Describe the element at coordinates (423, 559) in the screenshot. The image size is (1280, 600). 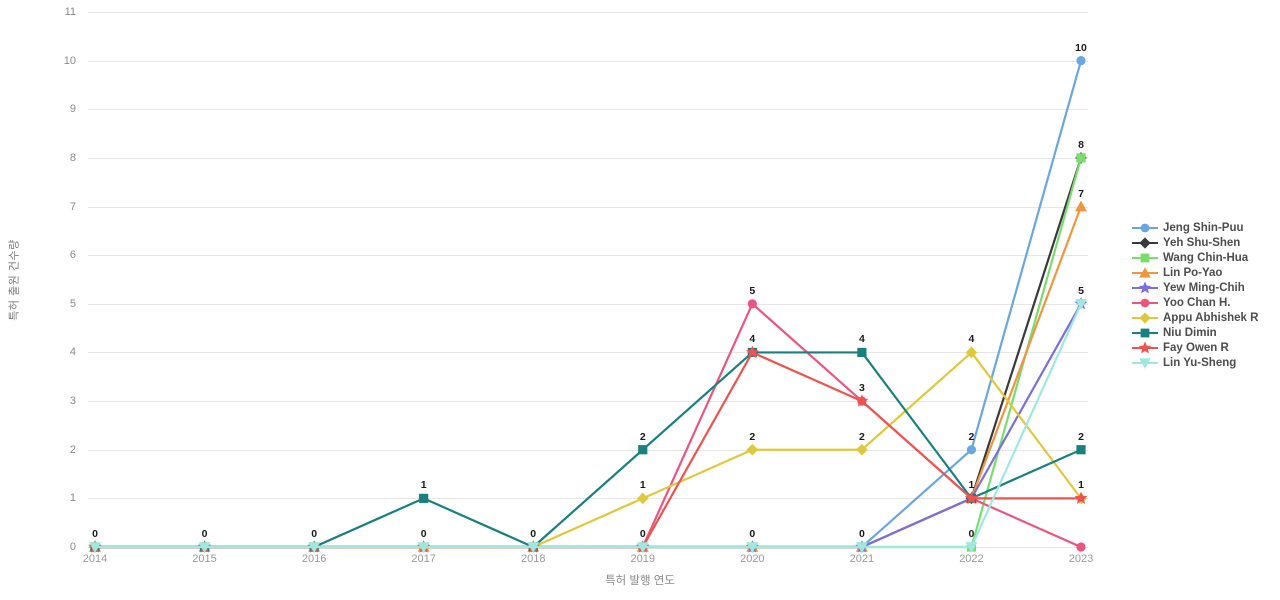
I see `x-tick-label: 2017` at that location.